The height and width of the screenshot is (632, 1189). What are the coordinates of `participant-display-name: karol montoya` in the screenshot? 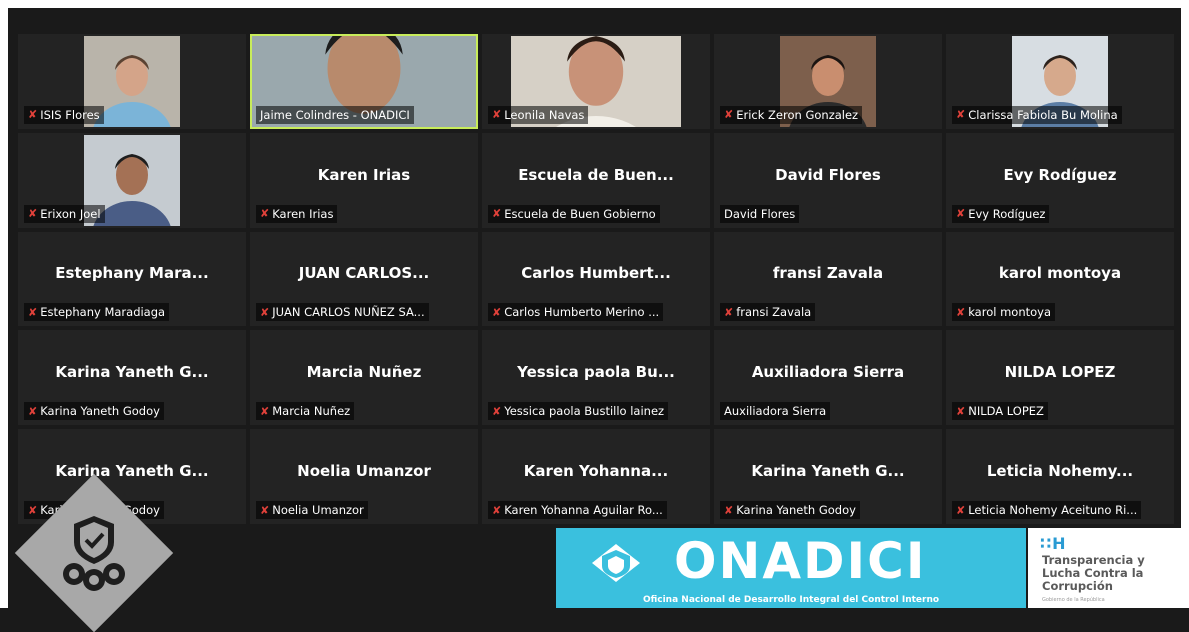 It's located at (1060, 273).